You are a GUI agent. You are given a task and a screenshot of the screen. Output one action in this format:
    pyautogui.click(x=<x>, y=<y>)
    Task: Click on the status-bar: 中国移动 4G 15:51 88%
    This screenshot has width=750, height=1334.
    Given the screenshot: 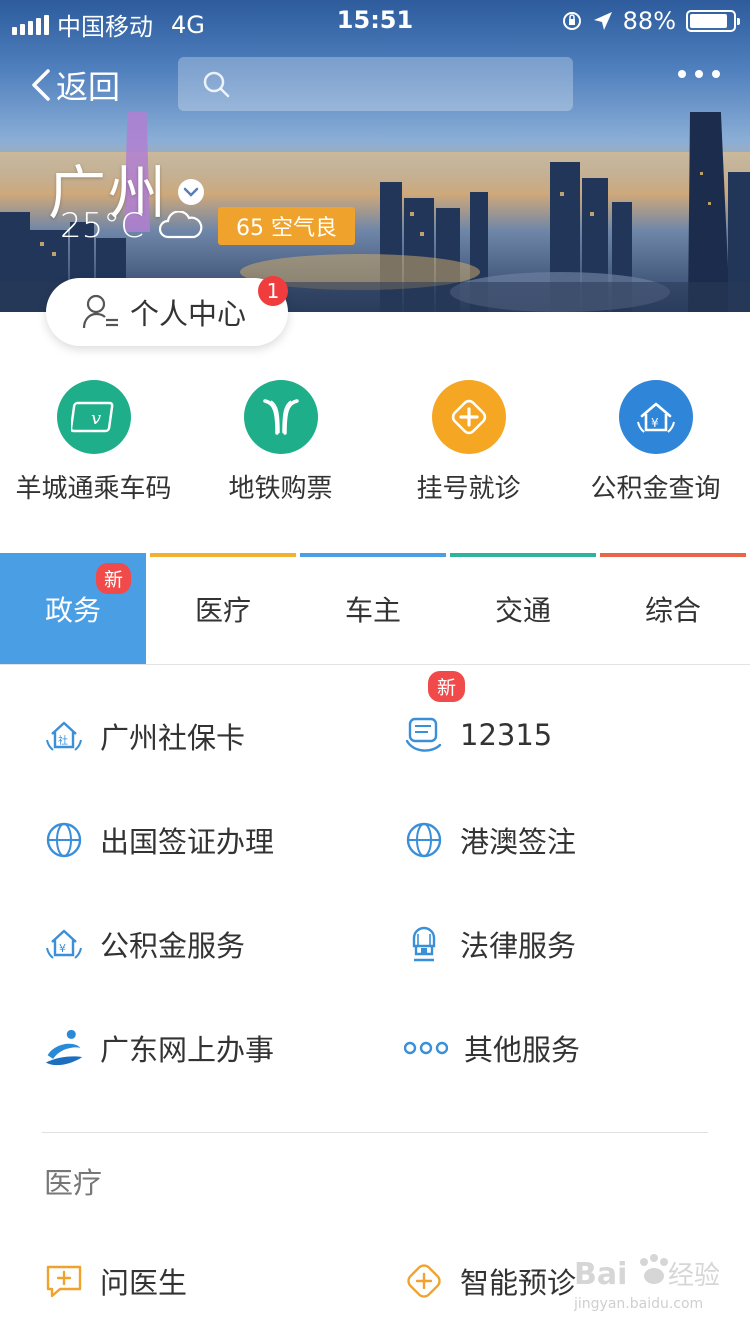 What is the action you would take?
    pyautogui.click(x=375, y=20)
    